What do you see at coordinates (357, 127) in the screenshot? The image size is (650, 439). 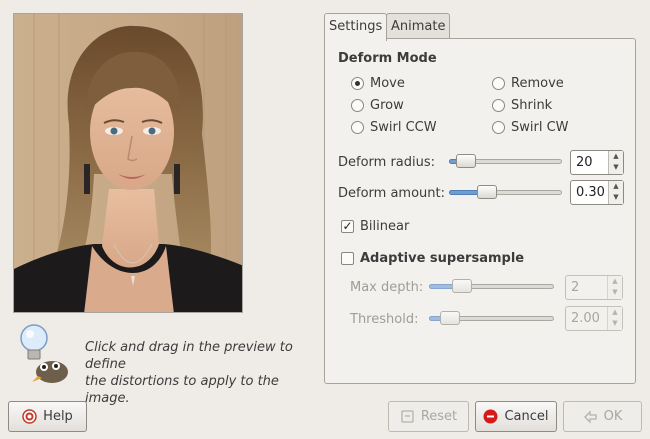 I see `radio-swirl-ccw-indicator` at bounding box center [357, 127].